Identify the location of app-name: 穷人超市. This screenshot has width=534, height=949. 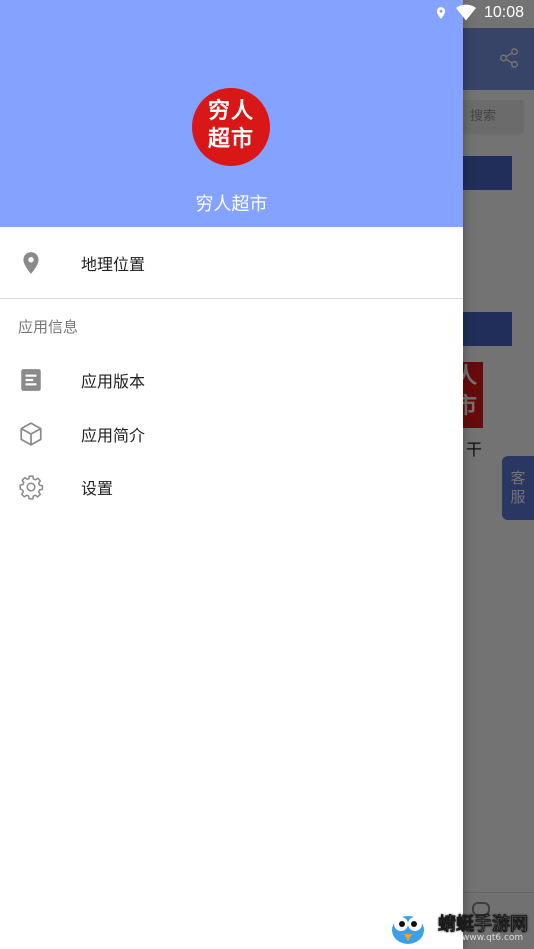
(231, 204).